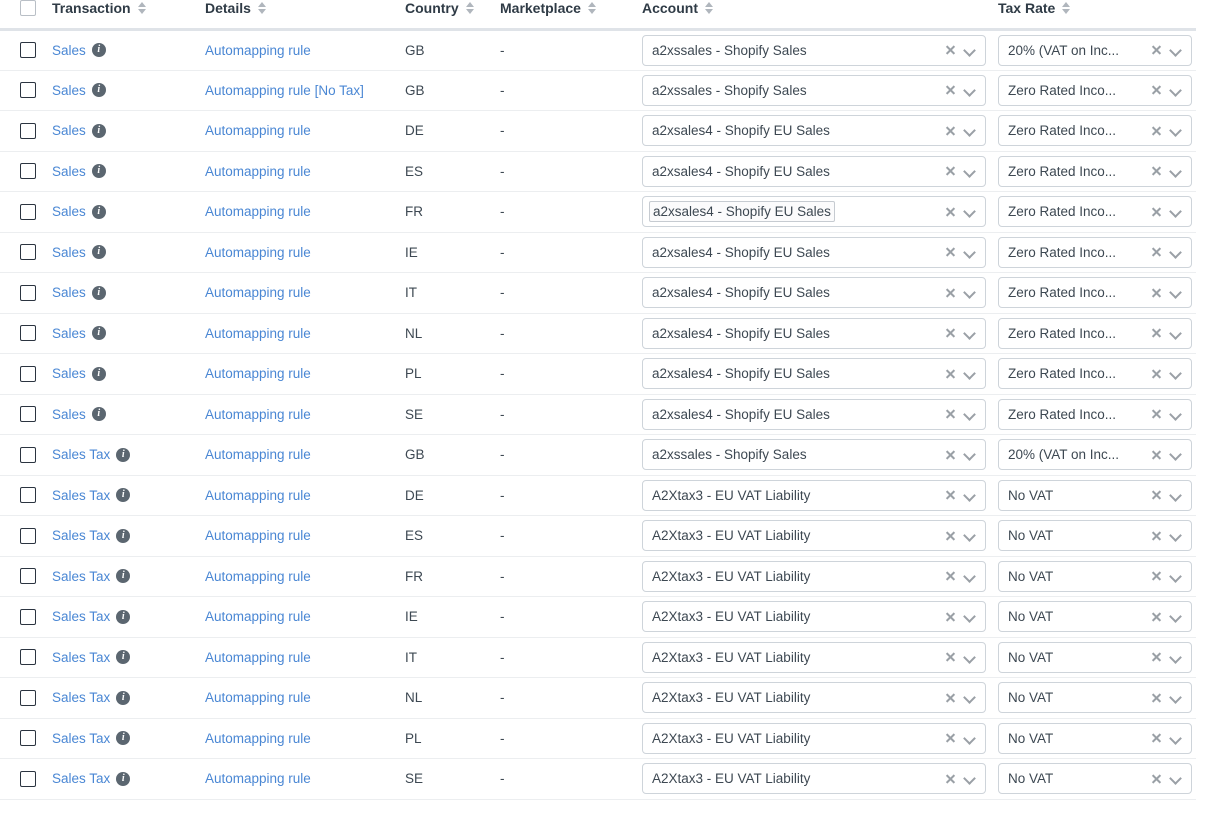 The width and height of the screenshot is (1208, 826). Describe the element at coordinates (305, 15) in the screenshot. I see `header-details: Details` at that location.